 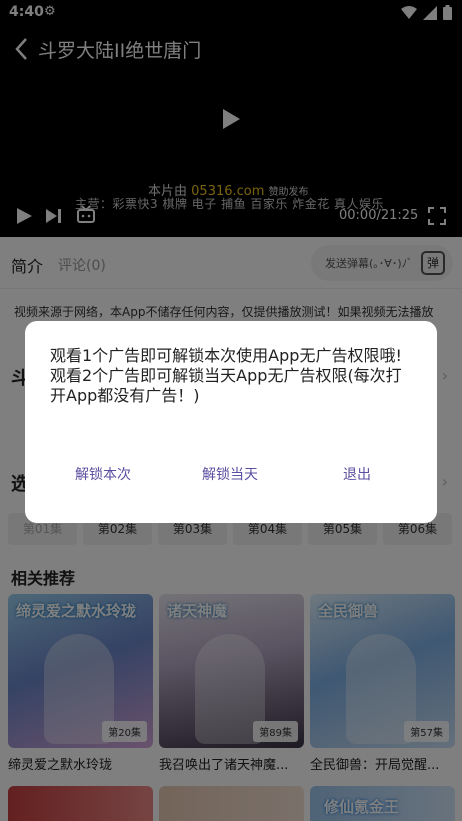 What do you see at coordinates (230, 474) in the screenshot?
I see `unlock-day-button: 解锁当天` at bounding box center [230, 474].